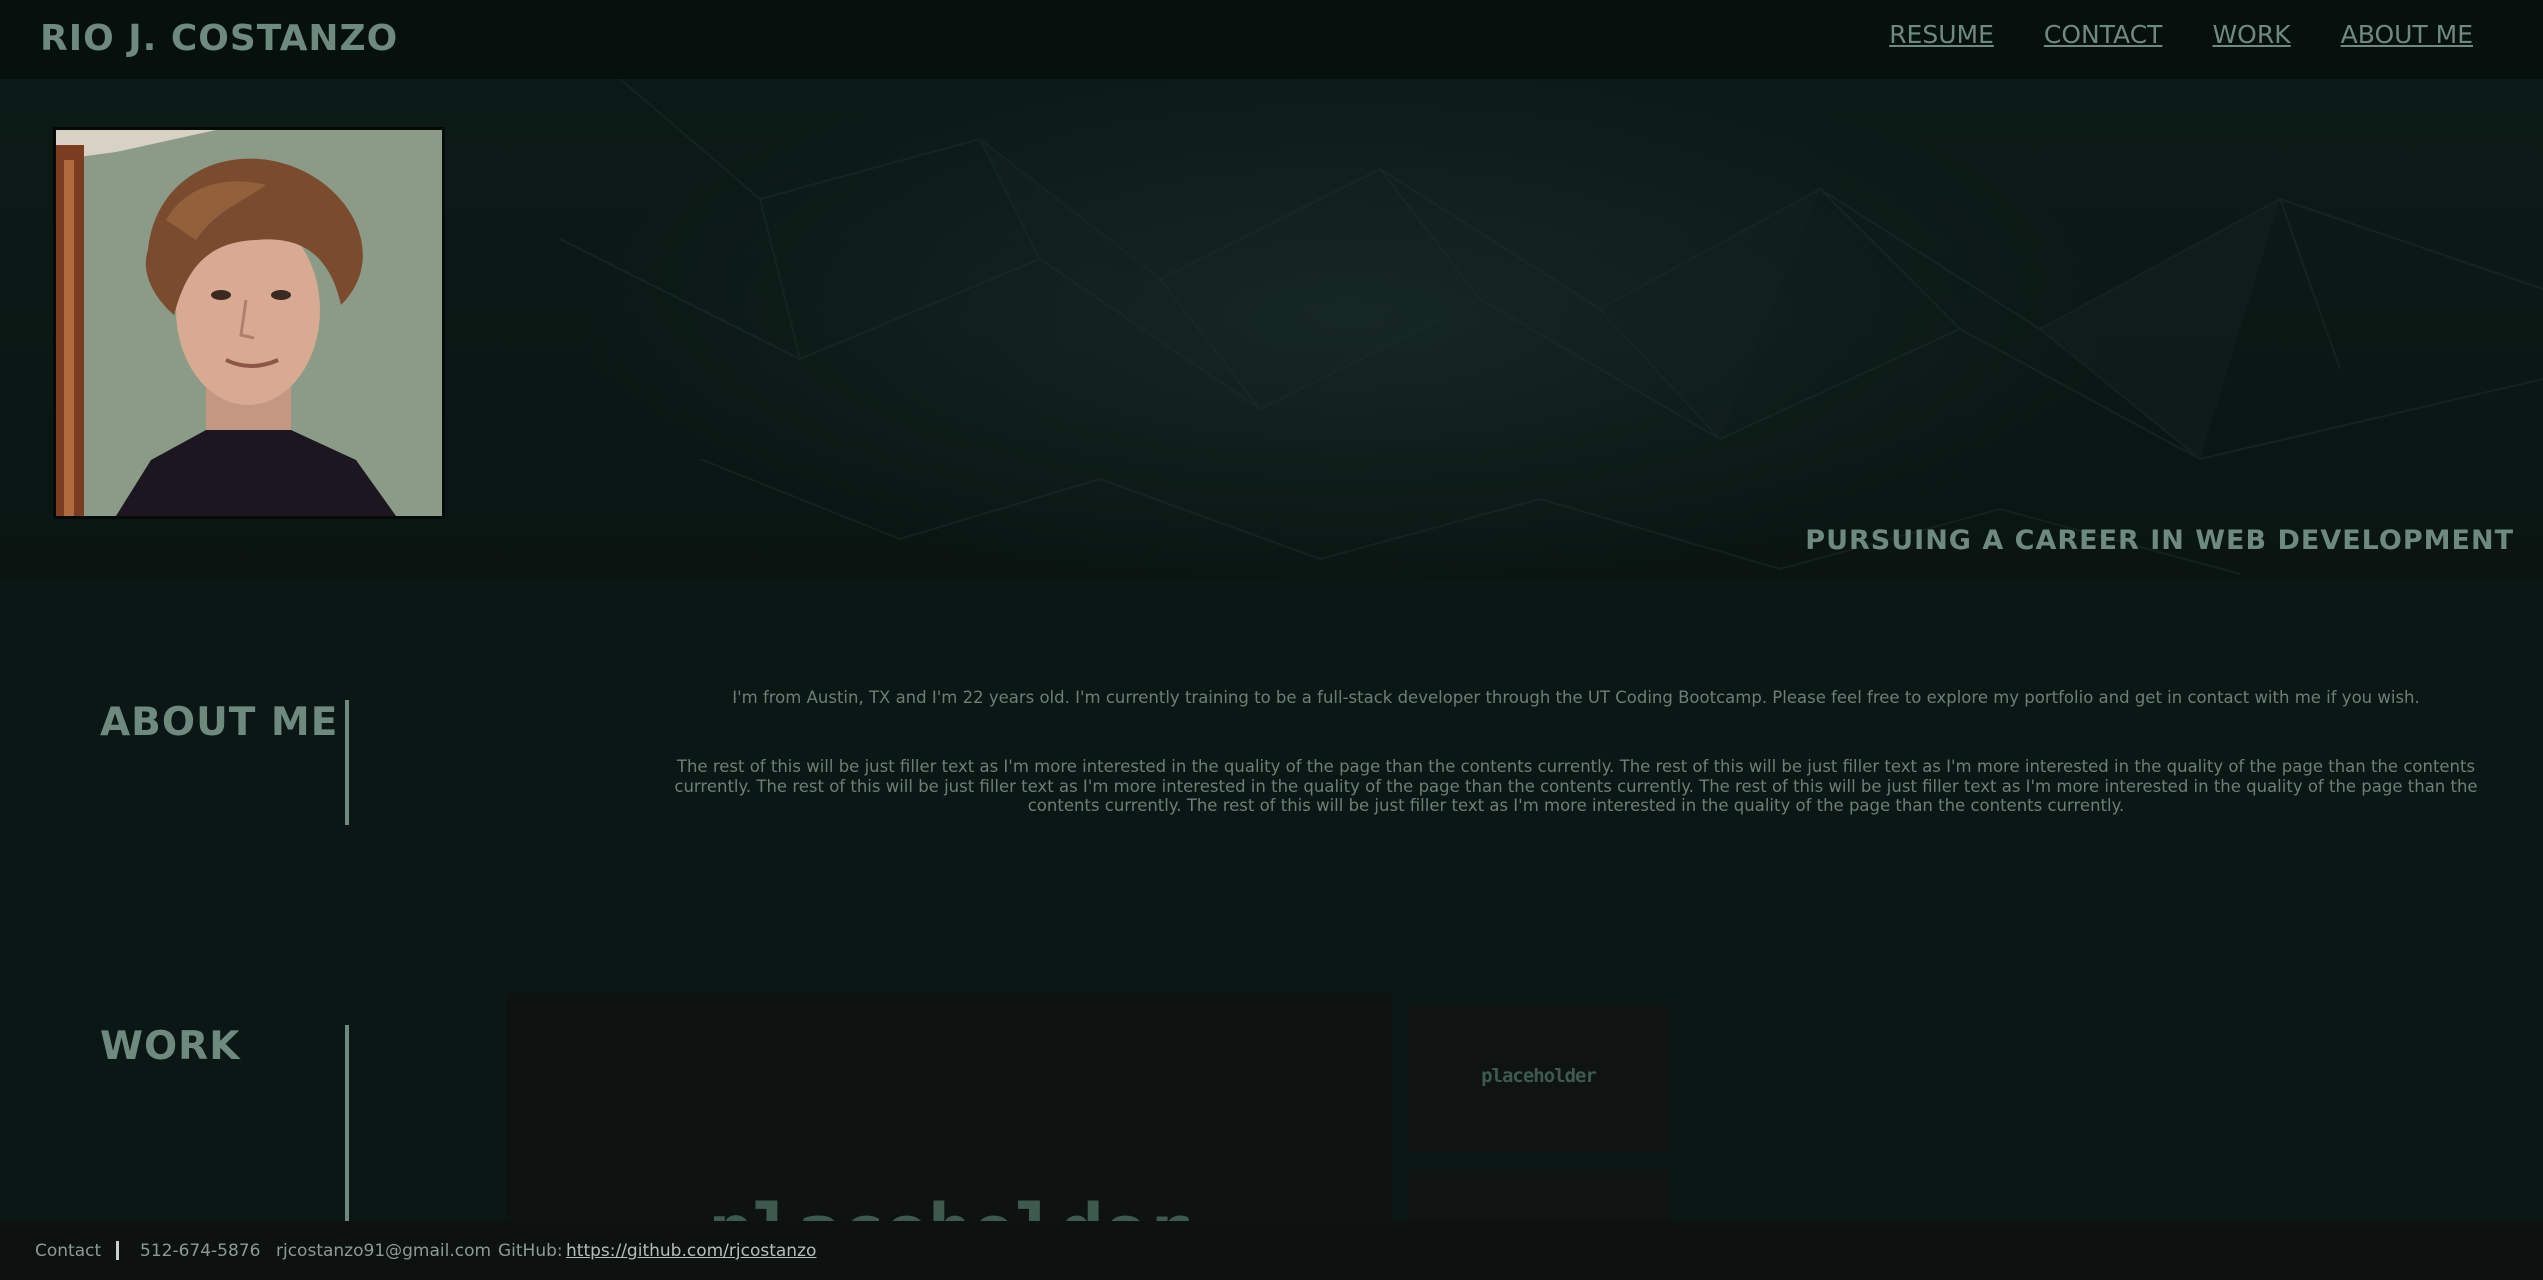  What do you see at coordinates (219, 38) in the screenshot?
I see `site-title: RIO J. COSTANZO` at bounding box center [219, 38].